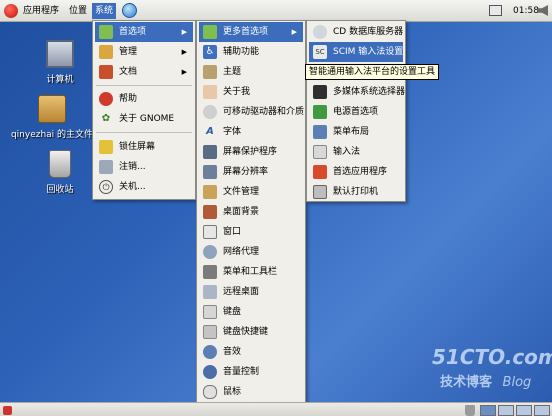 The image size is (552, 416). Describe the element at coordinates (251, 92) in the screenshot. I see `menu-item-about-me: 关于我` at that location.